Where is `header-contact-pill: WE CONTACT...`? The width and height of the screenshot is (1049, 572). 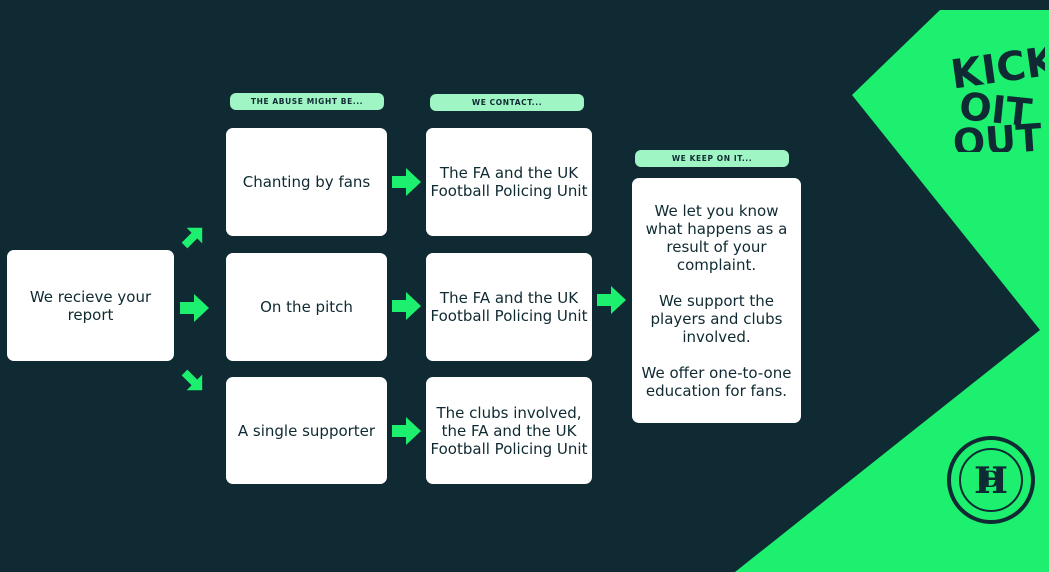
header-contact-pill: WE CONTACT... is located at coordinates (507, 102).